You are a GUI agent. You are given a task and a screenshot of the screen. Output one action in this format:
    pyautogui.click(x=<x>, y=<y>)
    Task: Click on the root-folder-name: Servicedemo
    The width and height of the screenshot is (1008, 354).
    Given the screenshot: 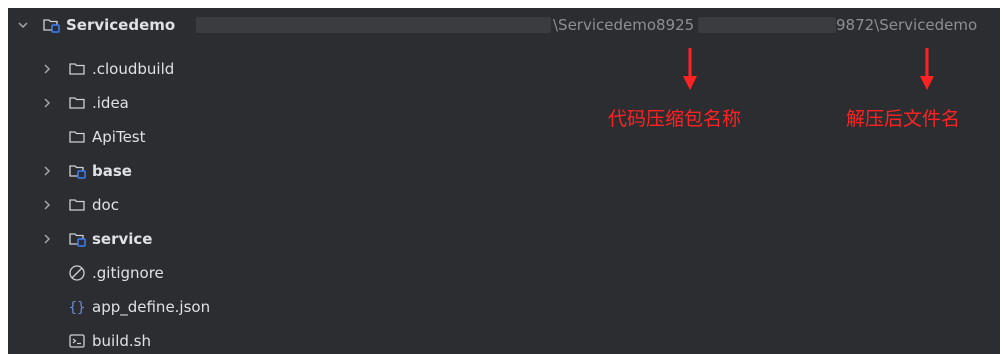 What is the action you would take?
    pyautogui.click(x=121, y=25)
    